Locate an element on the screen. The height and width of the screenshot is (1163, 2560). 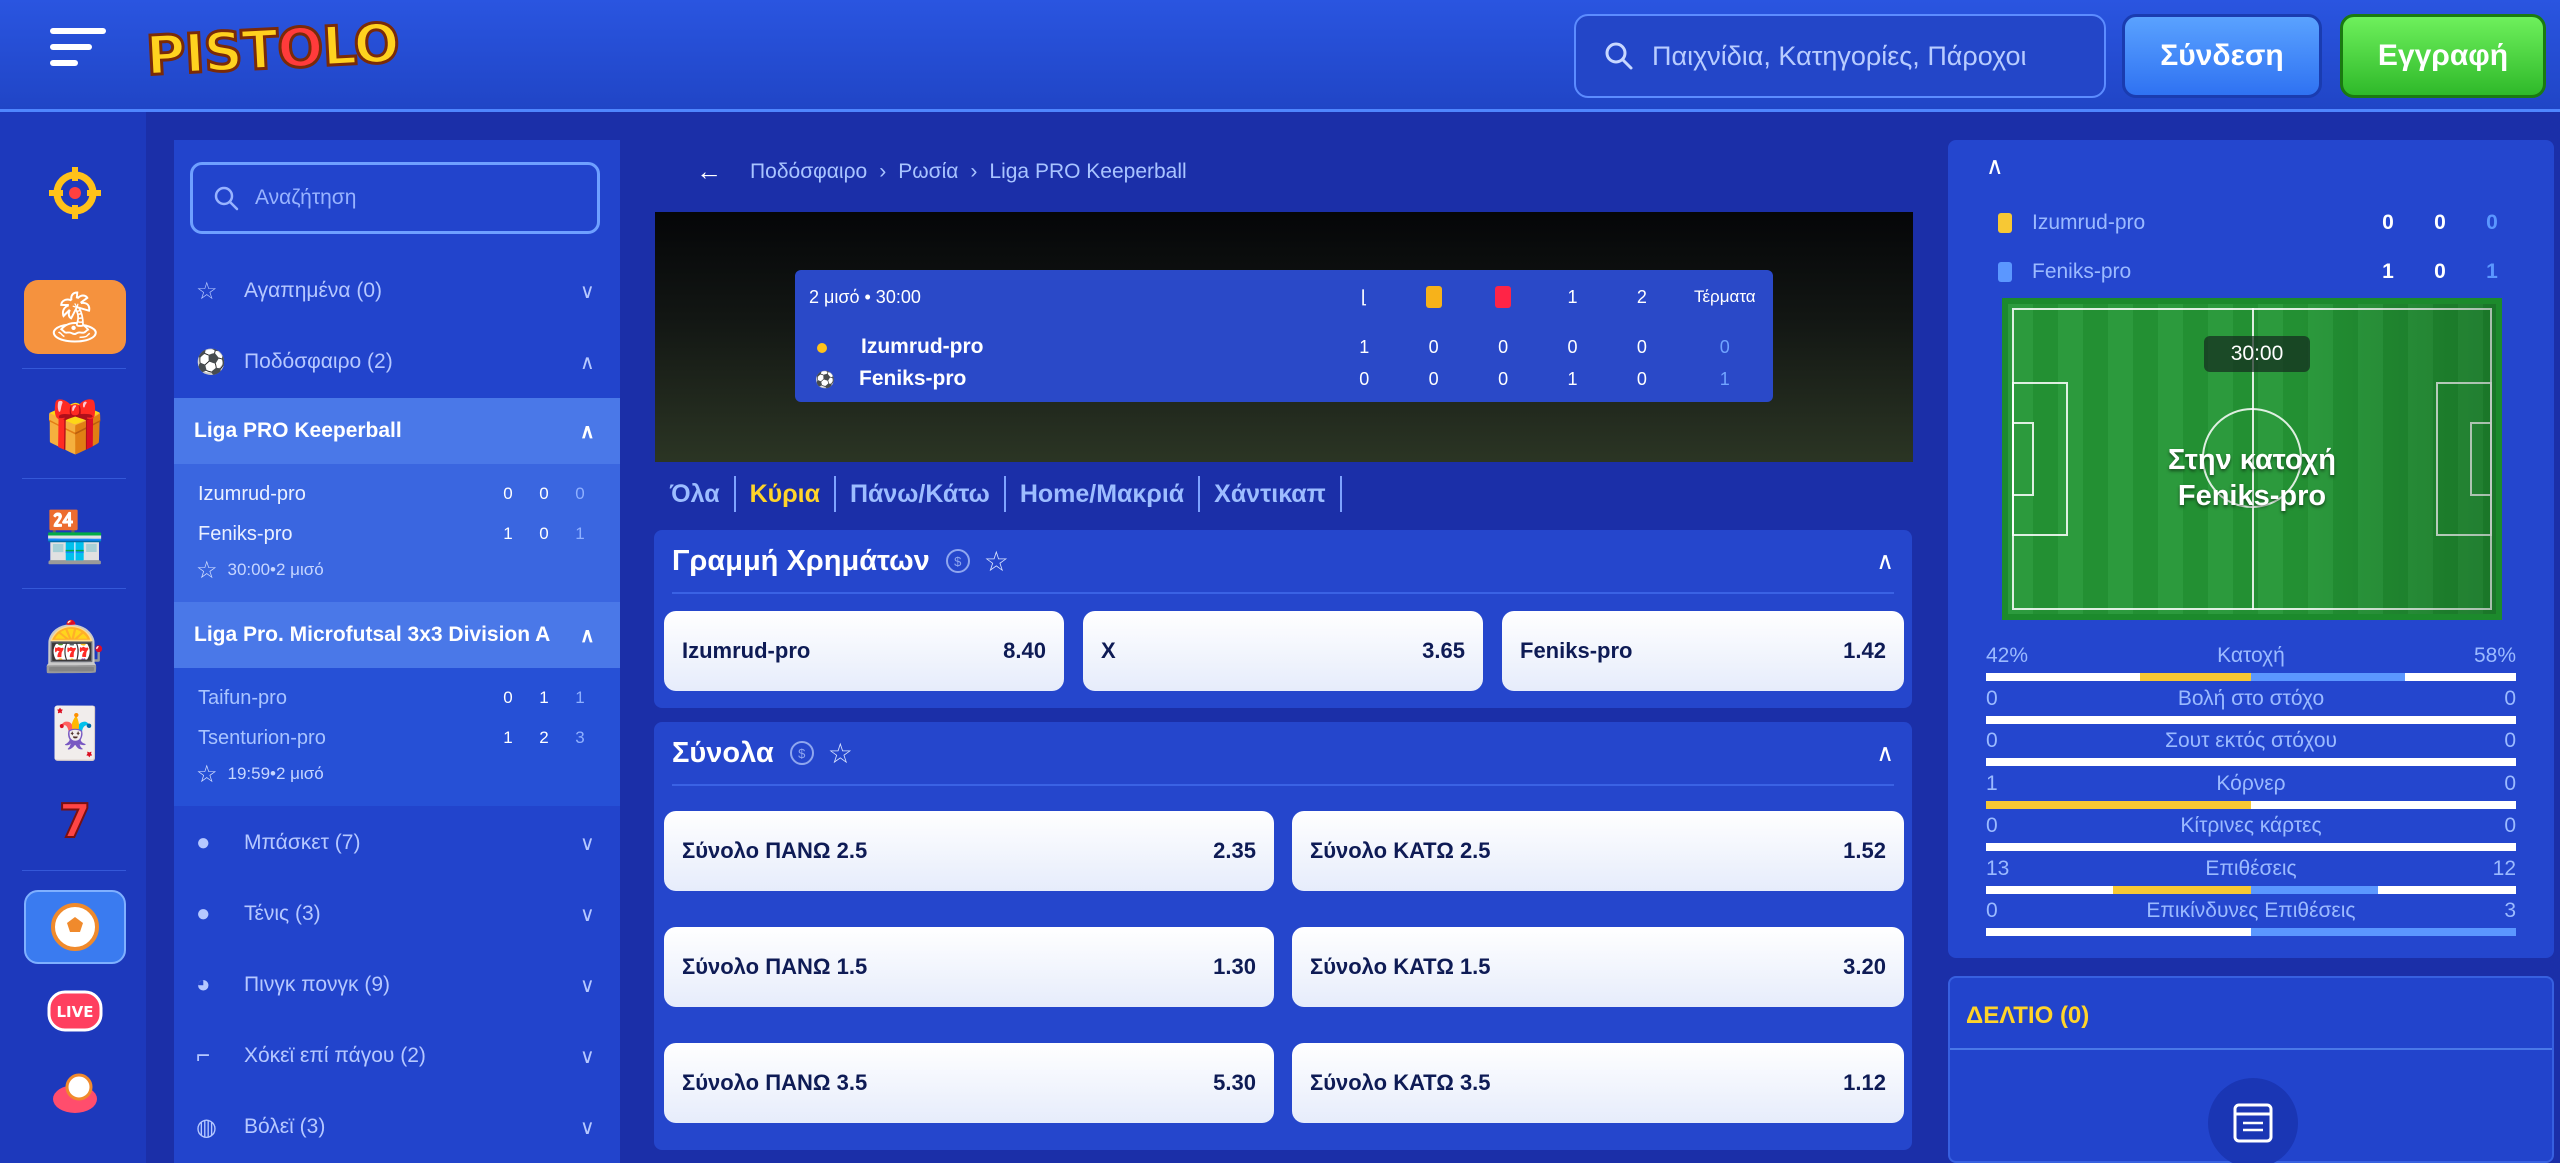
global-search-input: Παιχνίδια, Κατηγορίες, Πάροχοι is located at coordinates (1840, 56).